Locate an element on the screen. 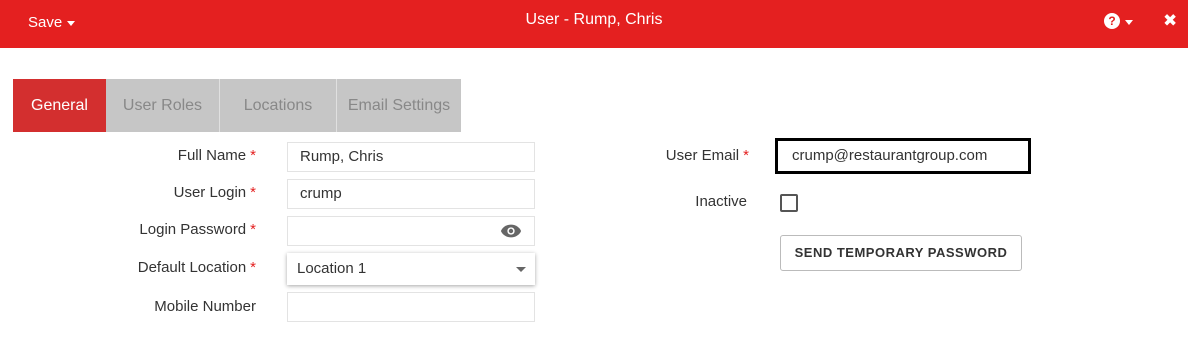 The width and height of the screenshot is (1188, 349). user-login-field: crump is located at coordinates (411, 194).